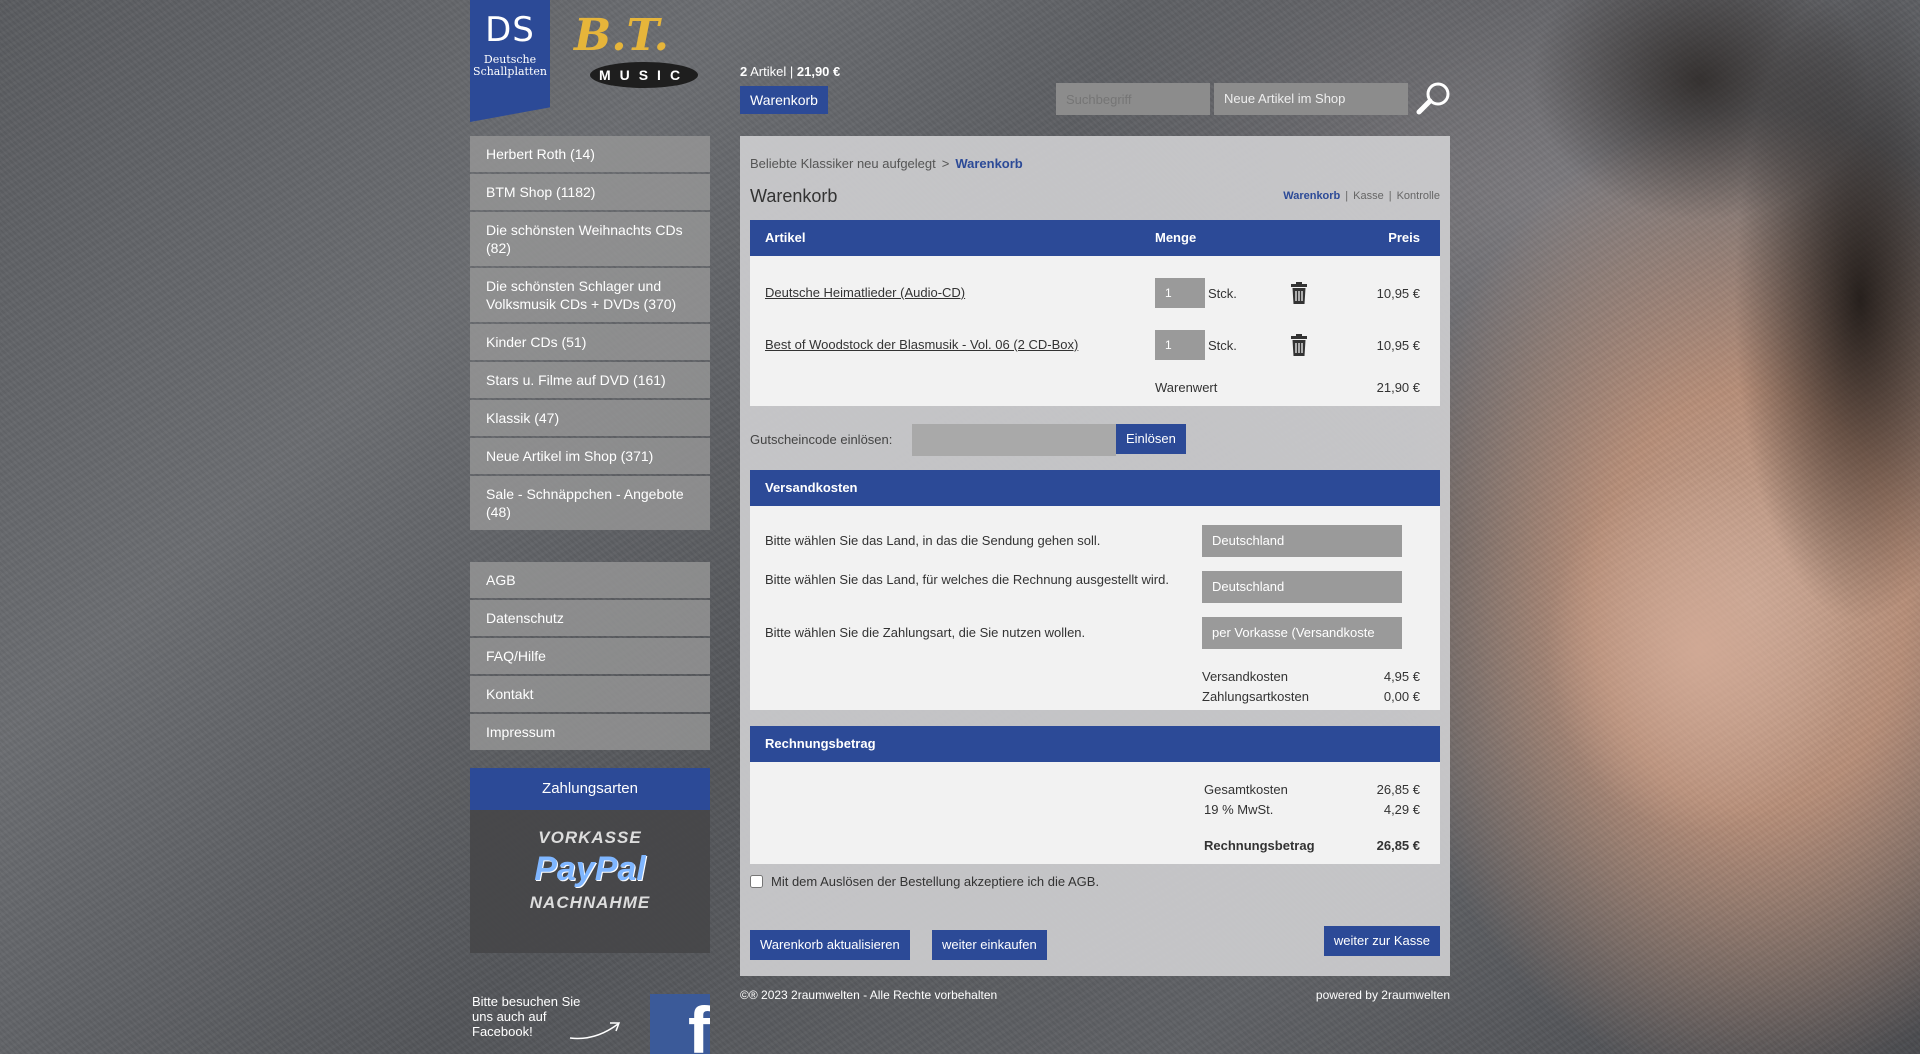 This screenshot has width=1920, height=1054. Describe the element at coordinates (744, 71) in the screenshot. I see `cart-count: 2` at that location.